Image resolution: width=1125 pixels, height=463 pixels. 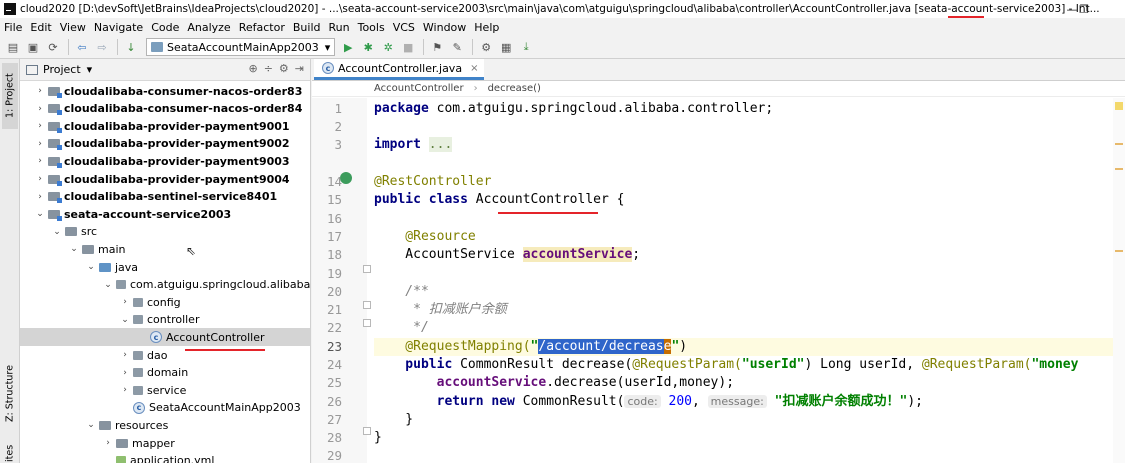 What do you see at coordinates (165, 144) in the screenshot?
I see `tree-item: › cloudalibaba-provider-payment9002` at bounding box center [165, 144].